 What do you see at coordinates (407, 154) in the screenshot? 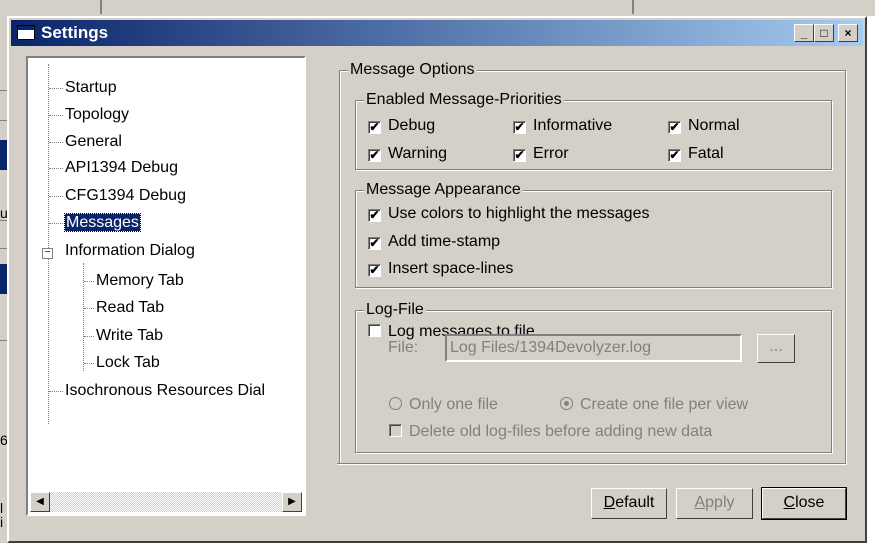
I see `warning-checkbox: ✔ Warning` at bounding box center [407, 154].